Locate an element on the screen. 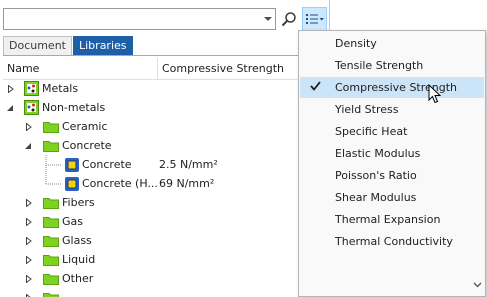  tree-label: Metals is located at coordinates (60, 88).